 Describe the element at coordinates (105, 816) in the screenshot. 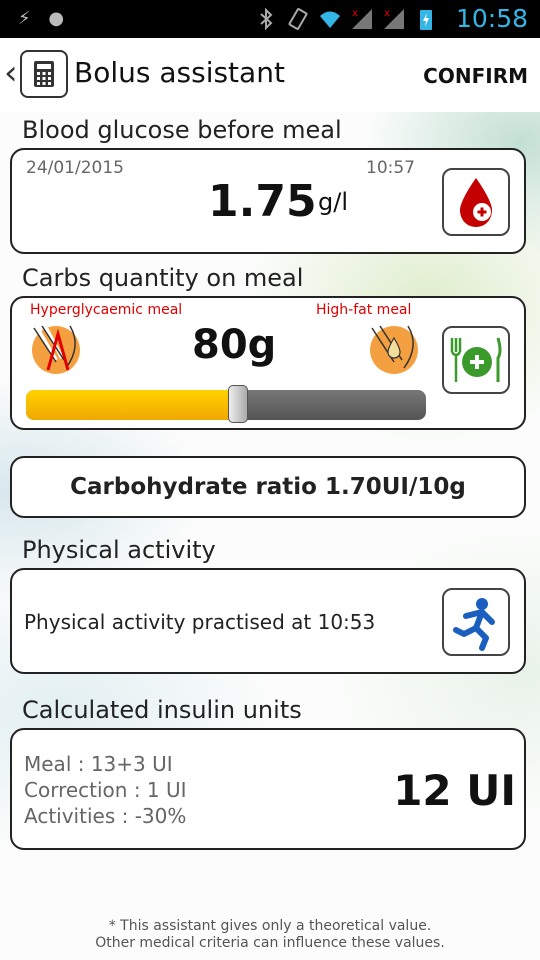

I see `insulin-activities: Activities : -30%` at that location.